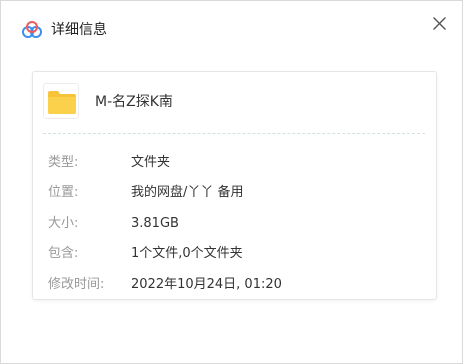  I want to click on contains-label: 包含:, so click(63, 253).